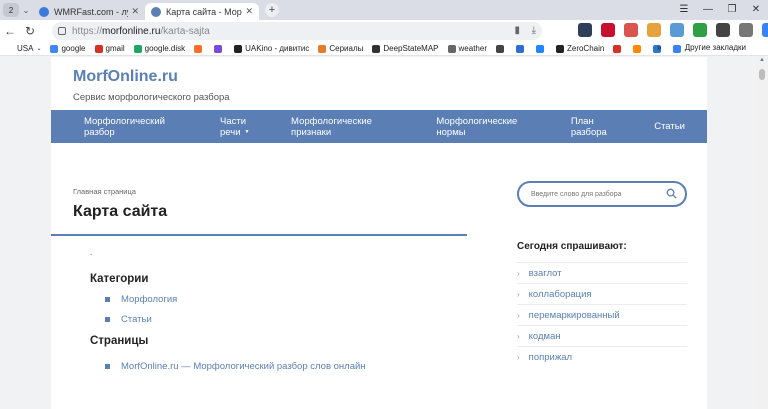 The width and height of the screenshot is (768, 409). Describe the element at coordinates (602, 194) in the screenshot. I see `search-input: Введите слово для разбора` at that location.